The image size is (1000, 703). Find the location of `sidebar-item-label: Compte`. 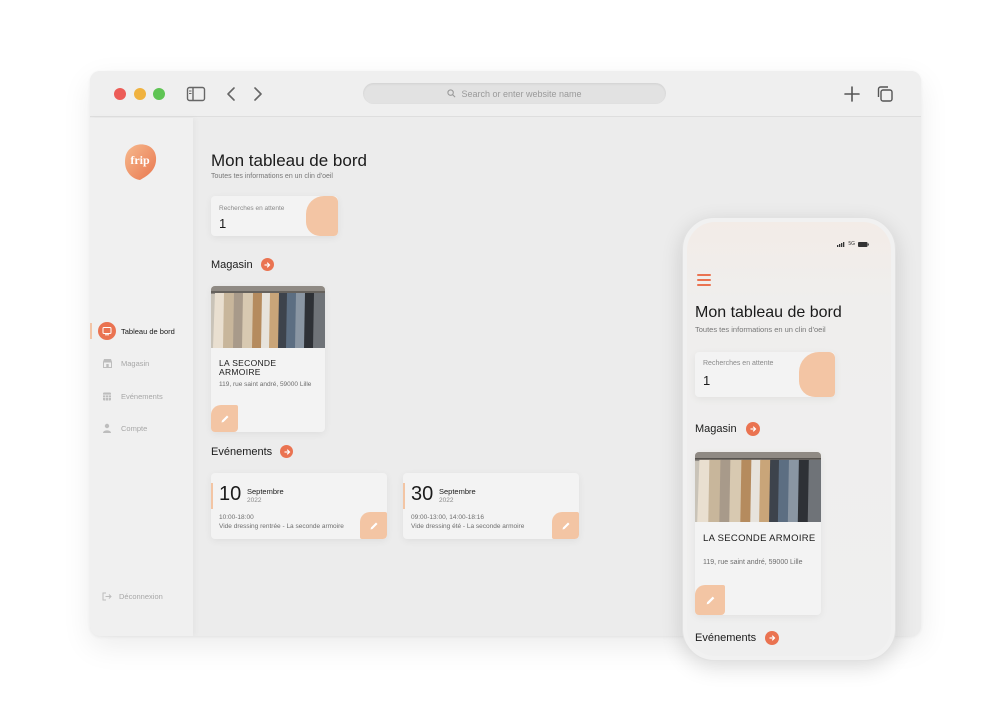

sidebar-item-label: Compte is located at coordinates (134, 428).